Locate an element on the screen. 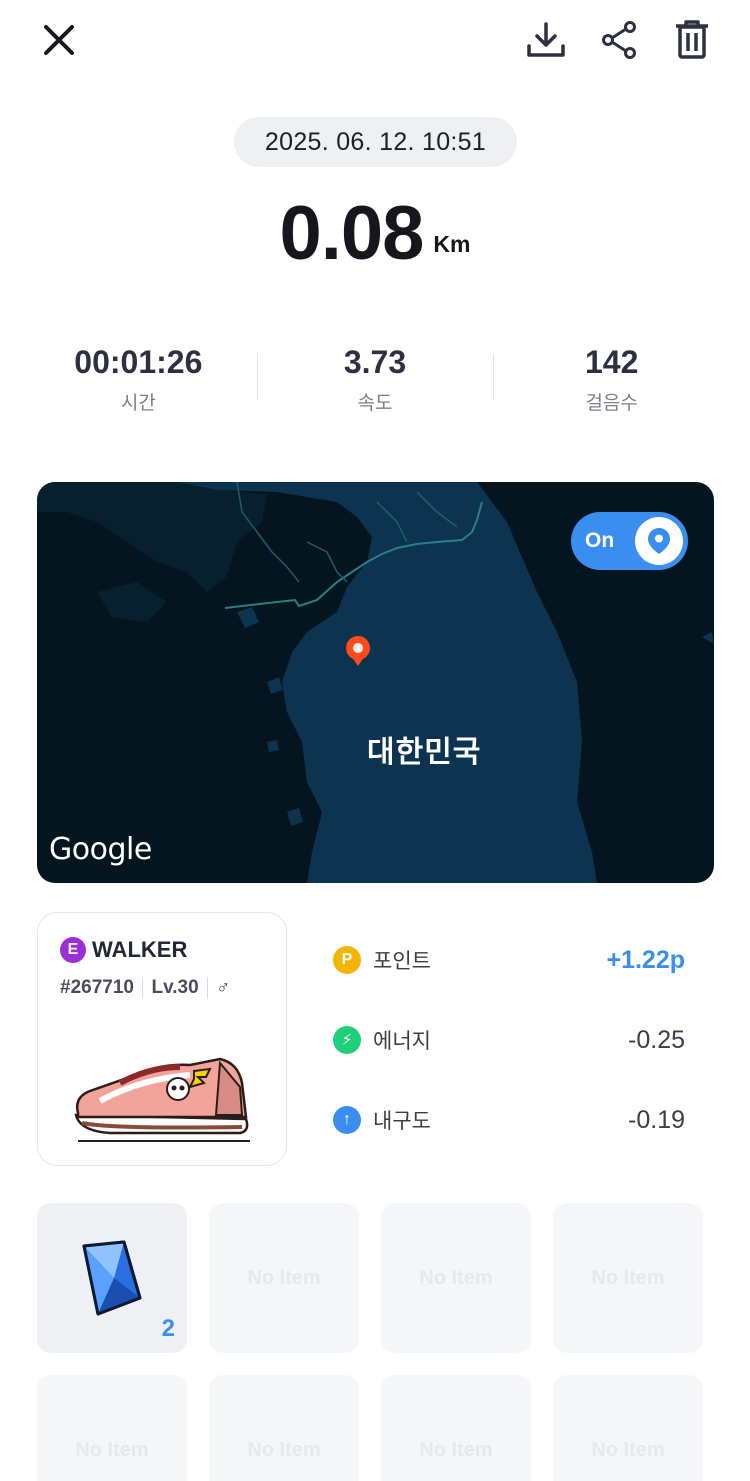 The image size is (750, 1481). location-toggle: On is located at coordinates (629, 541).